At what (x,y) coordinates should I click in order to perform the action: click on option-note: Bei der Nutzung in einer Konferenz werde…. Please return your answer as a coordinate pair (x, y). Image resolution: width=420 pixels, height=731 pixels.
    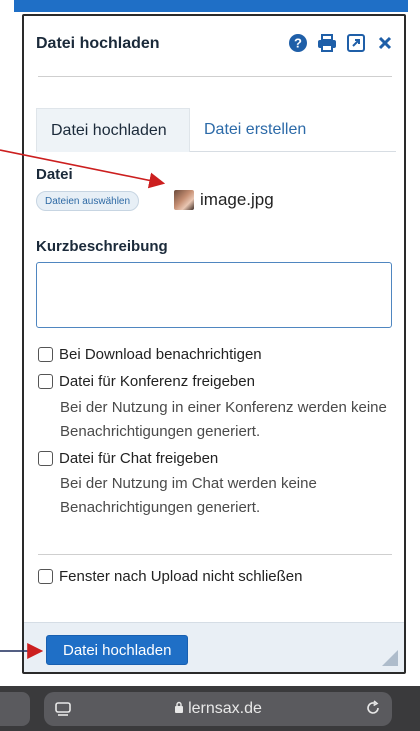
    Looking at the image, I should click on (223, 419).